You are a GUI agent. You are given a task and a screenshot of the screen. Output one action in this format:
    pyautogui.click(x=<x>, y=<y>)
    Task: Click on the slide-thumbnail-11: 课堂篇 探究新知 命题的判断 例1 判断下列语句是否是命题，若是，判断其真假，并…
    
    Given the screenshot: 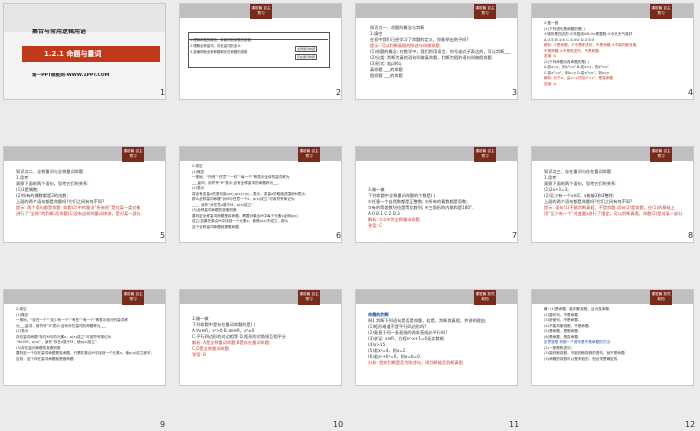 What is the action you would take?
    pyautogui.click(x=436, y=337)
    